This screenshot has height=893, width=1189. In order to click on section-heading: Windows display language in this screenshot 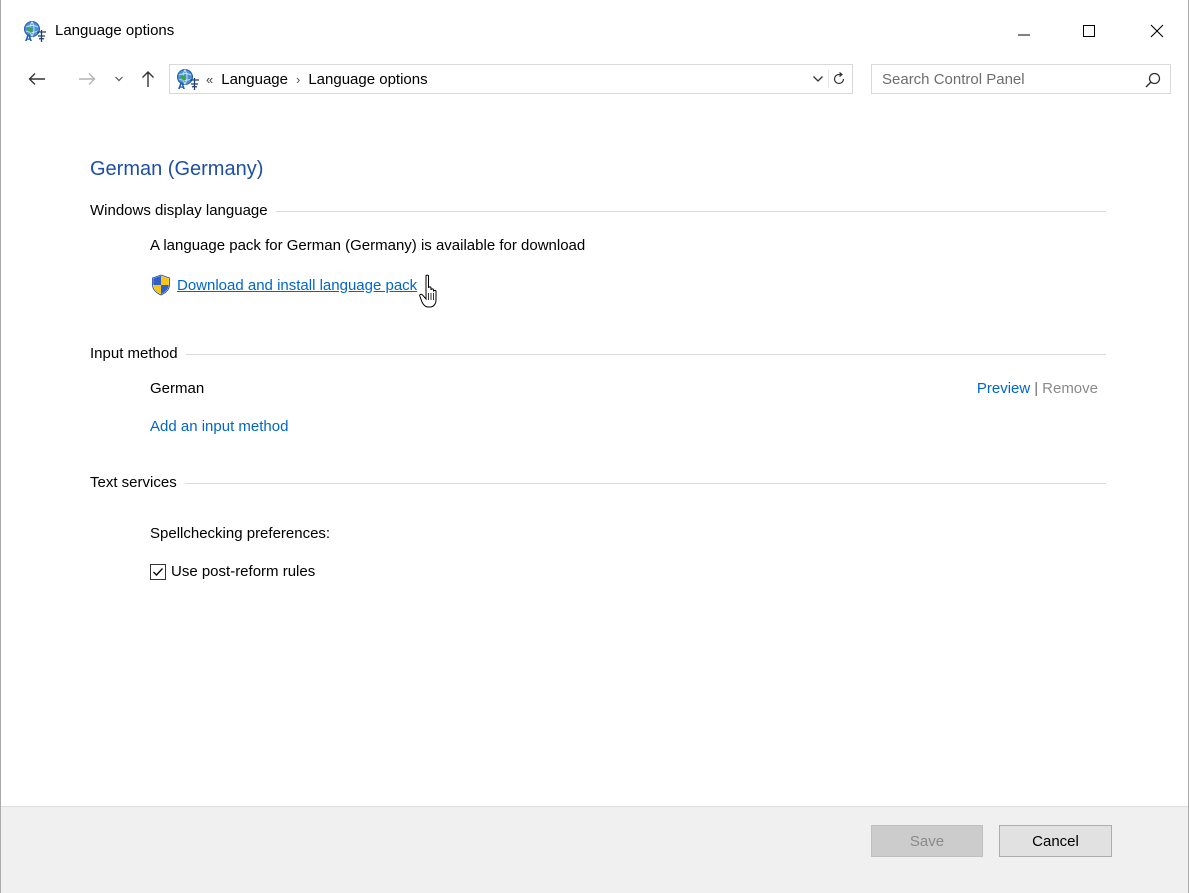, I will do `click(179, 210)`.